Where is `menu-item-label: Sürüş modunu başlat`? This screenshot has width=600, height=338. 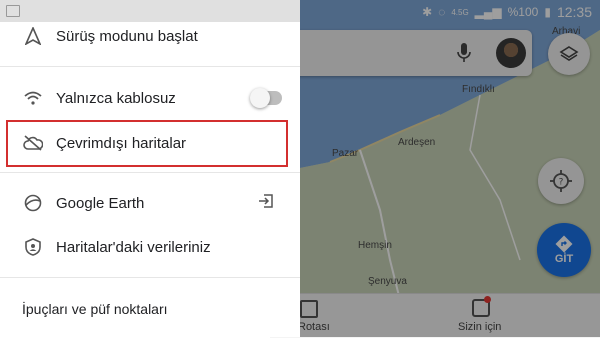
menu-item-label: Sürüş modunu başlat is located at coordinates (127, 36).